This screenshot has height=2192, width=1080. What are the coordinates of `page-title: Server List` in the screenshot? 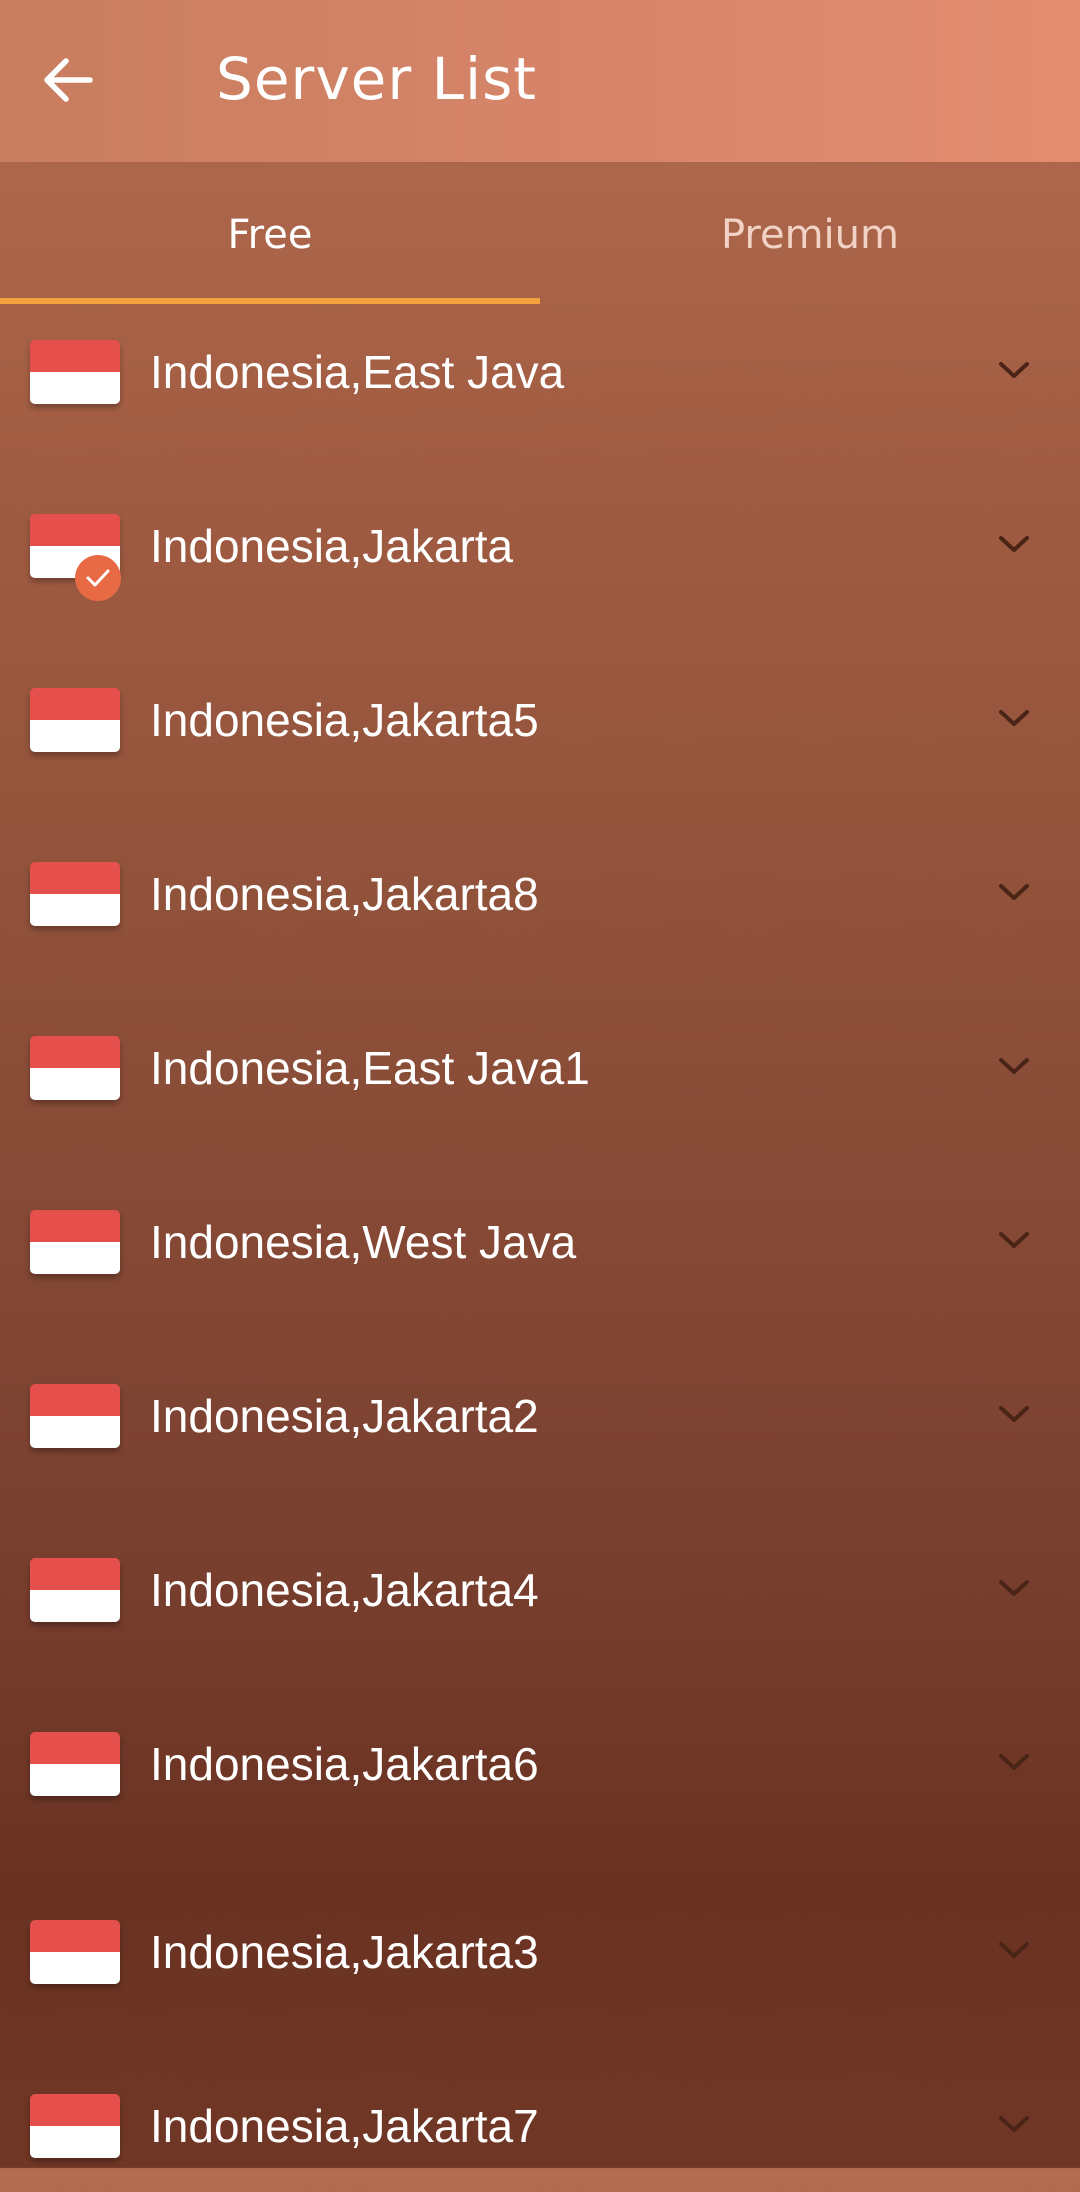 It's located at (377, 79).